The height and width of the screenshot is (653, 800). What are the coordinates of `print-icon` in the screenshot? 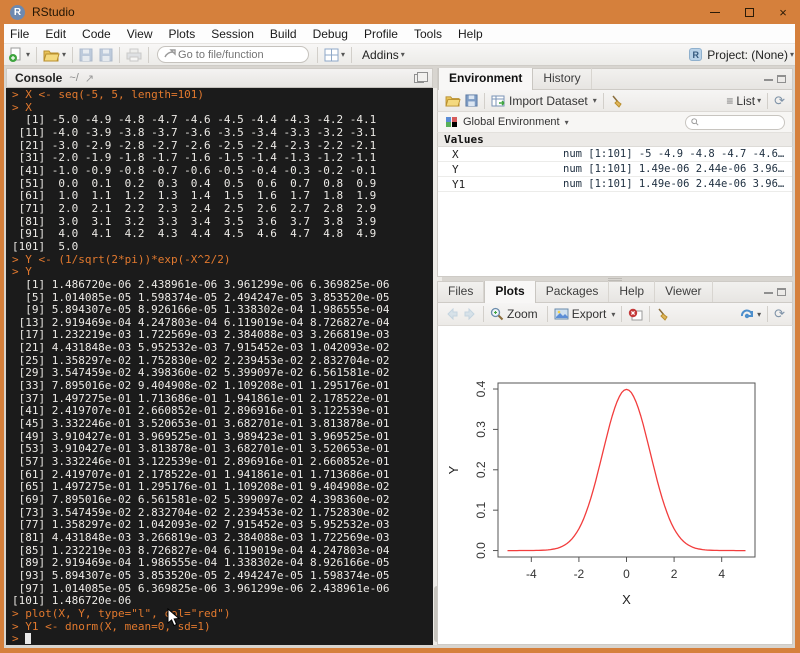 It's located at (134, 54).